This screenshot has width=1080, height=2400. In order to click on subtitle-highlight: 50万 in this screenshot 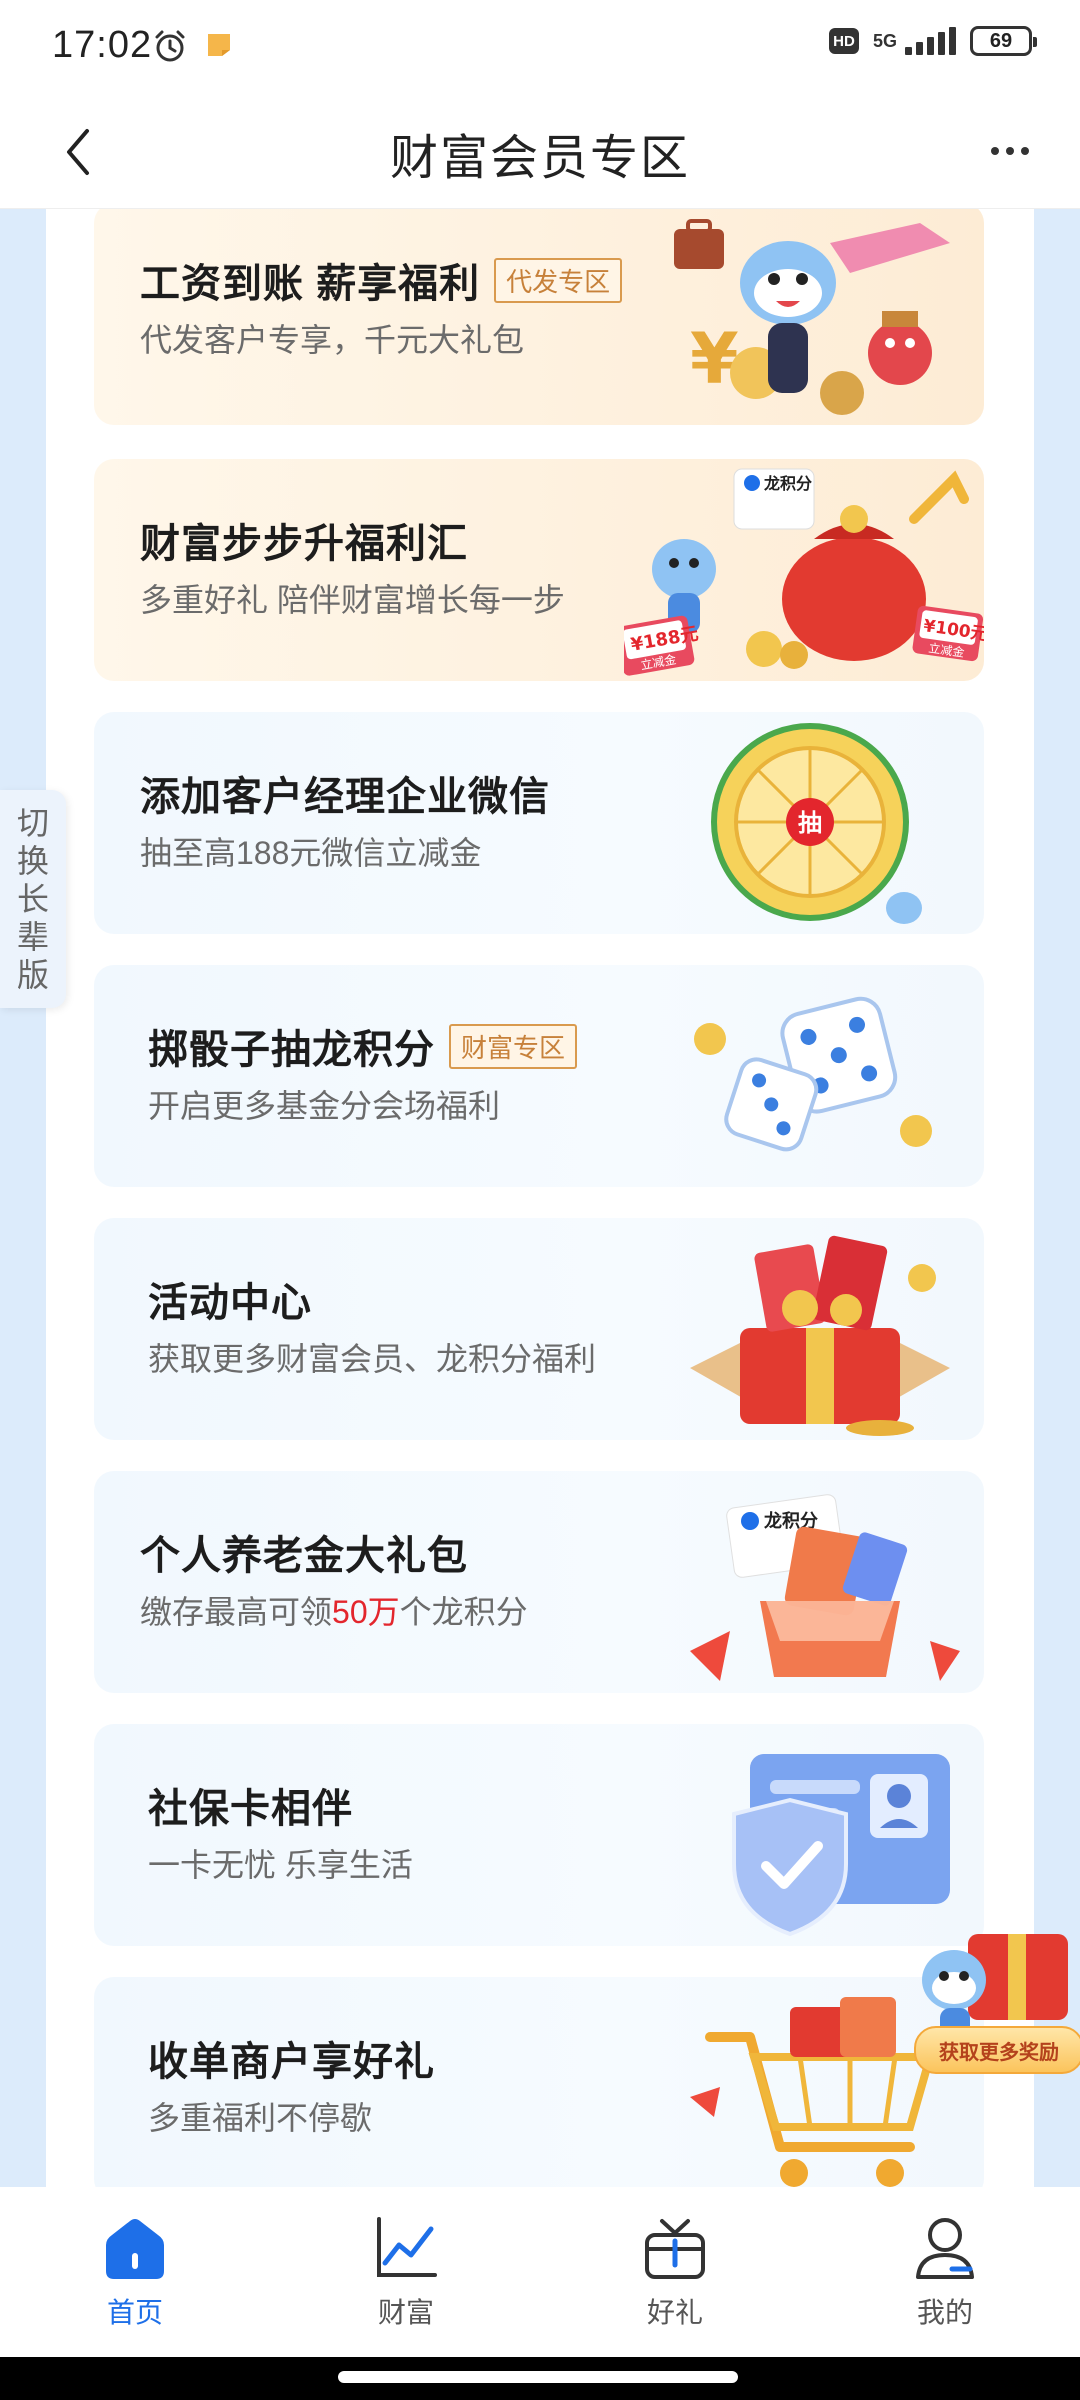, I will do `click(366, 1612)`.